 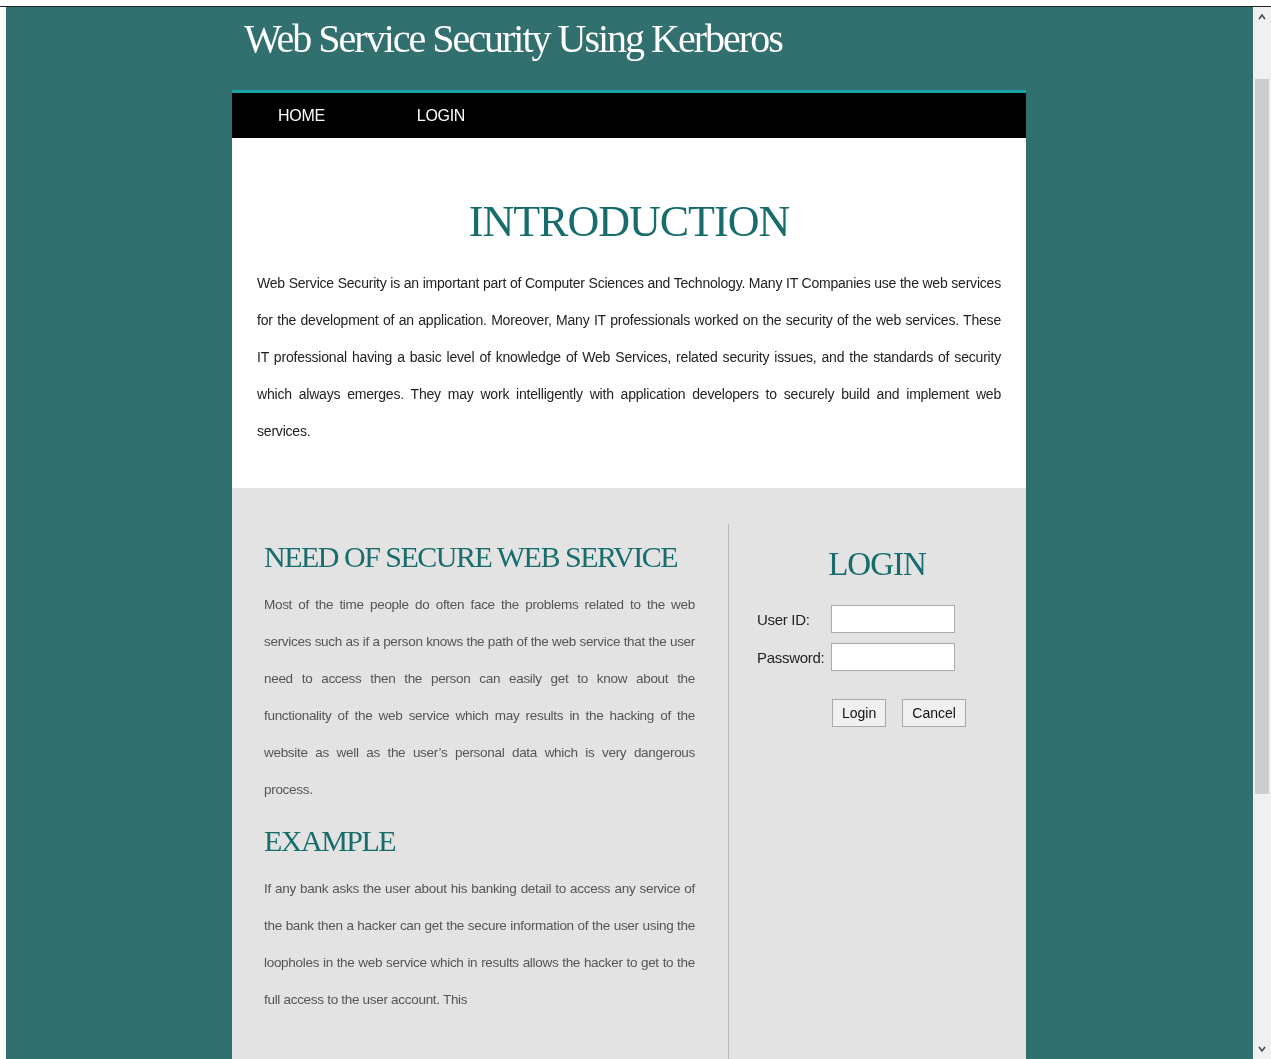 What do you see at coordinates (859, 713) in the screenshot?
I see `login-button: Login` at bounding box center [859, 713].